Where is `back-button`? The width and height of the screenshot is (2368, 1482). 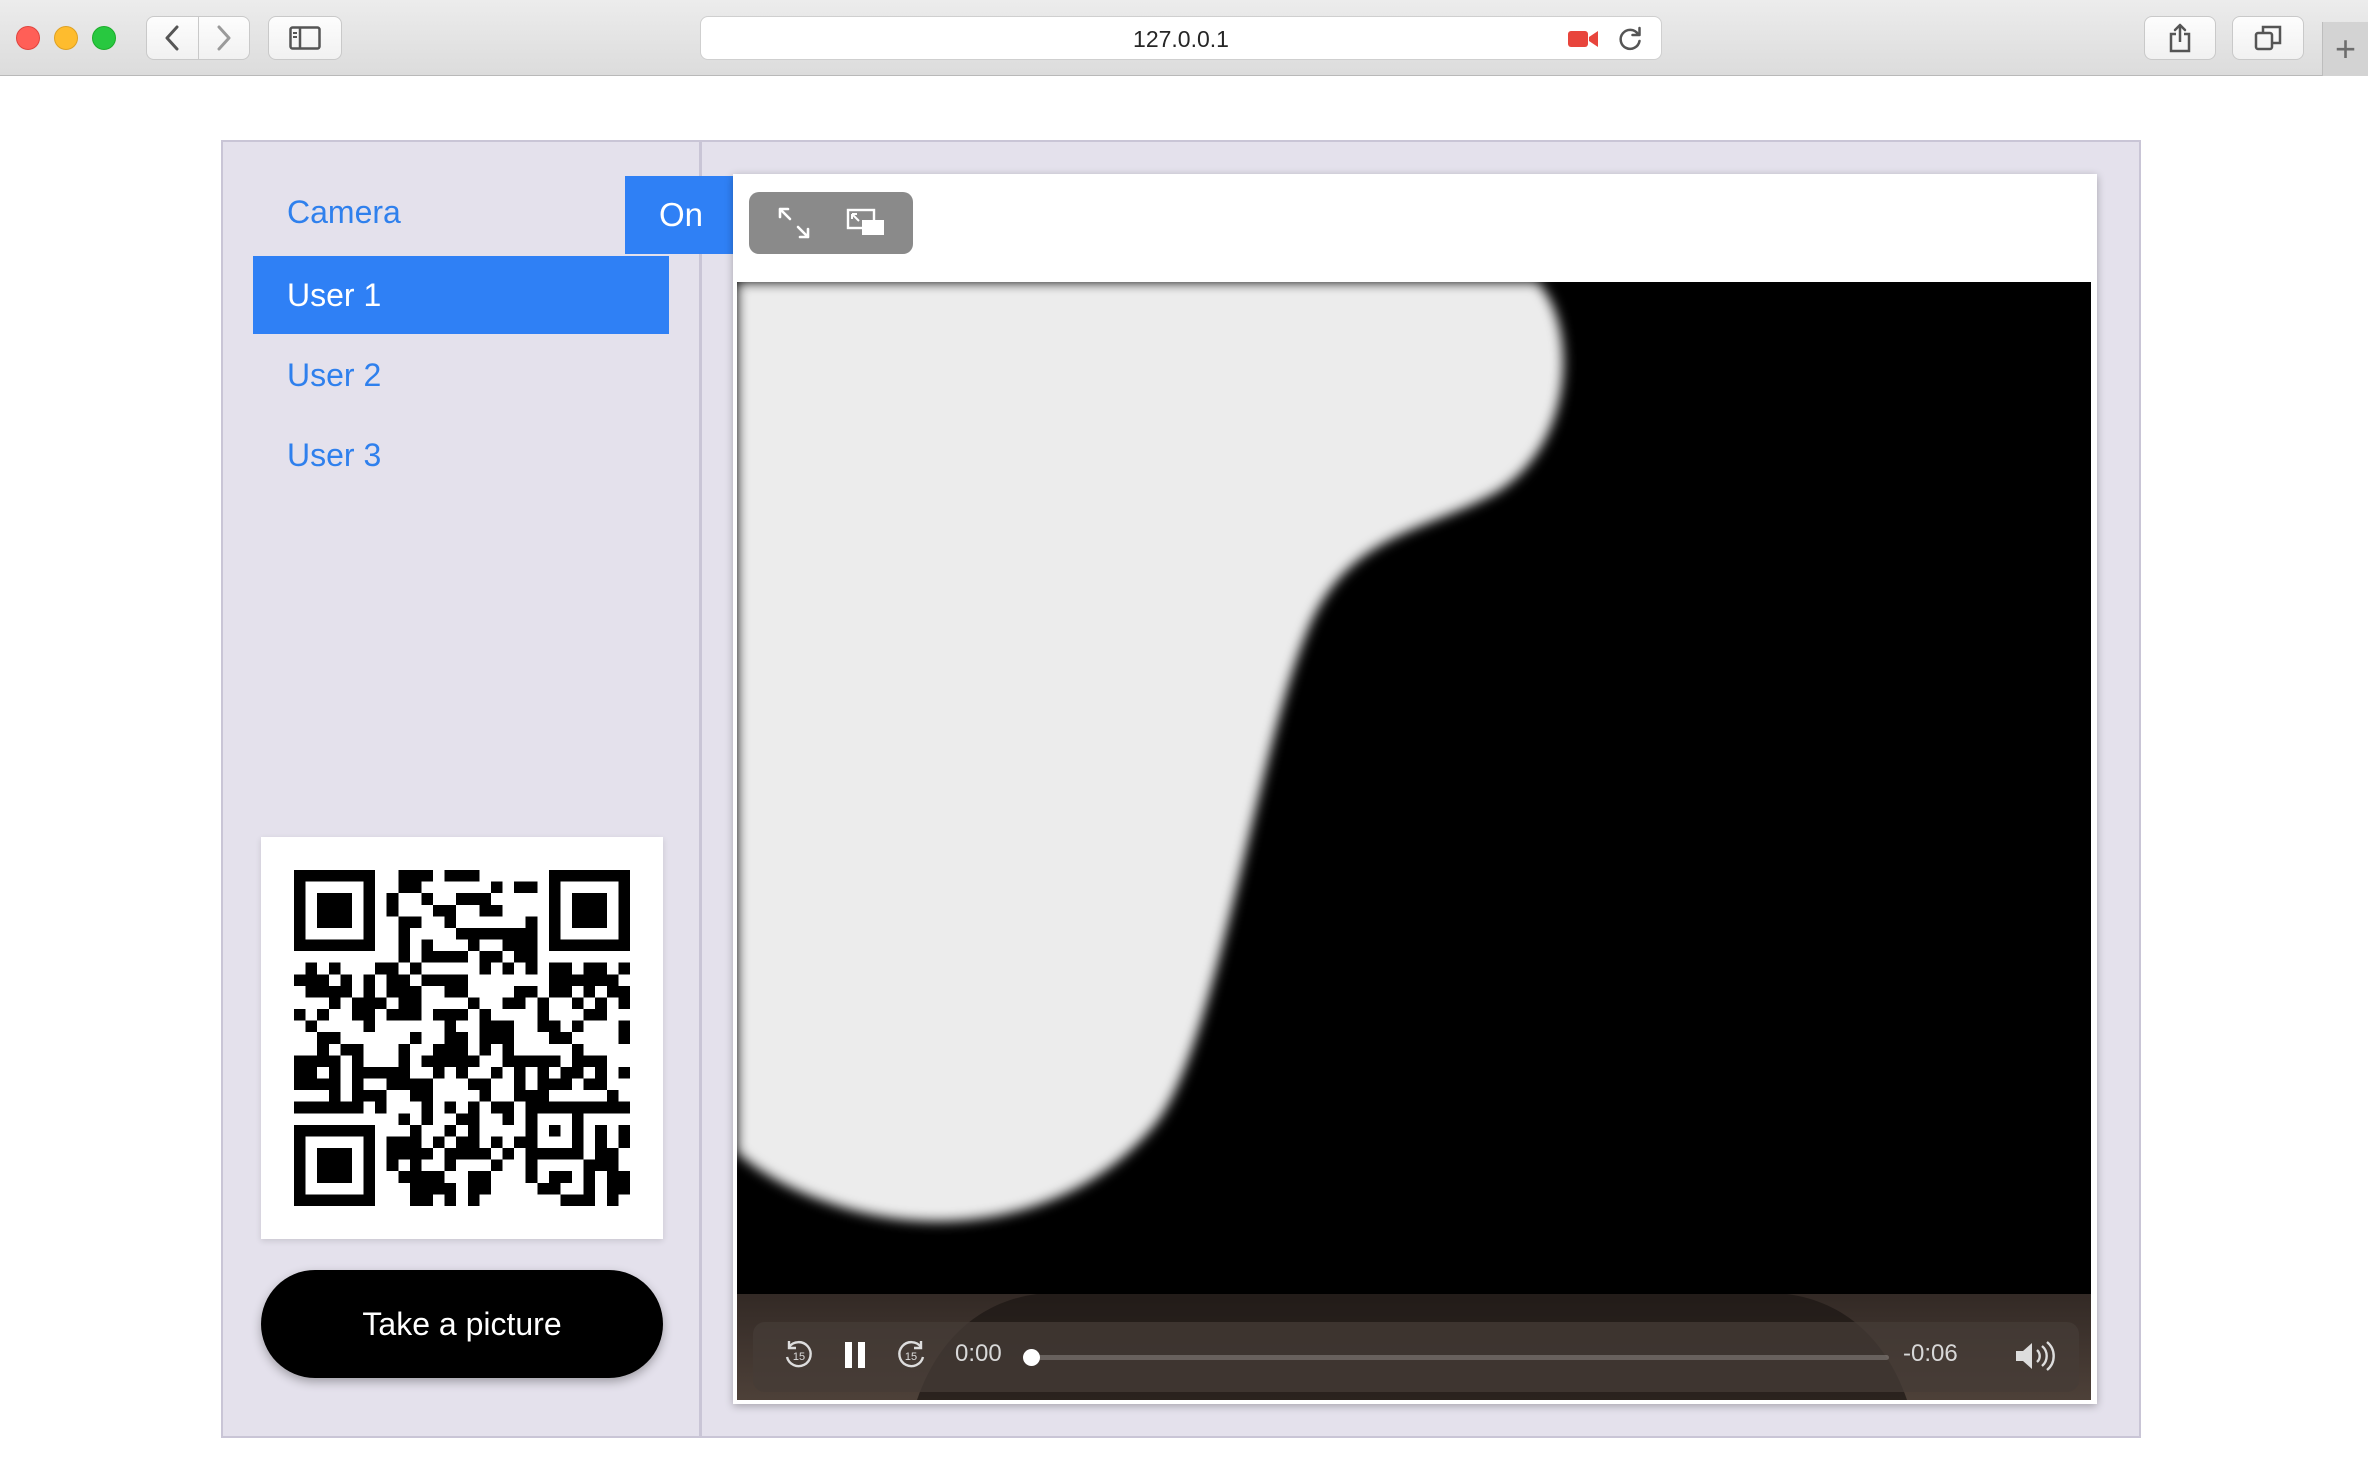 back-button is located at coordinates (172, 38).